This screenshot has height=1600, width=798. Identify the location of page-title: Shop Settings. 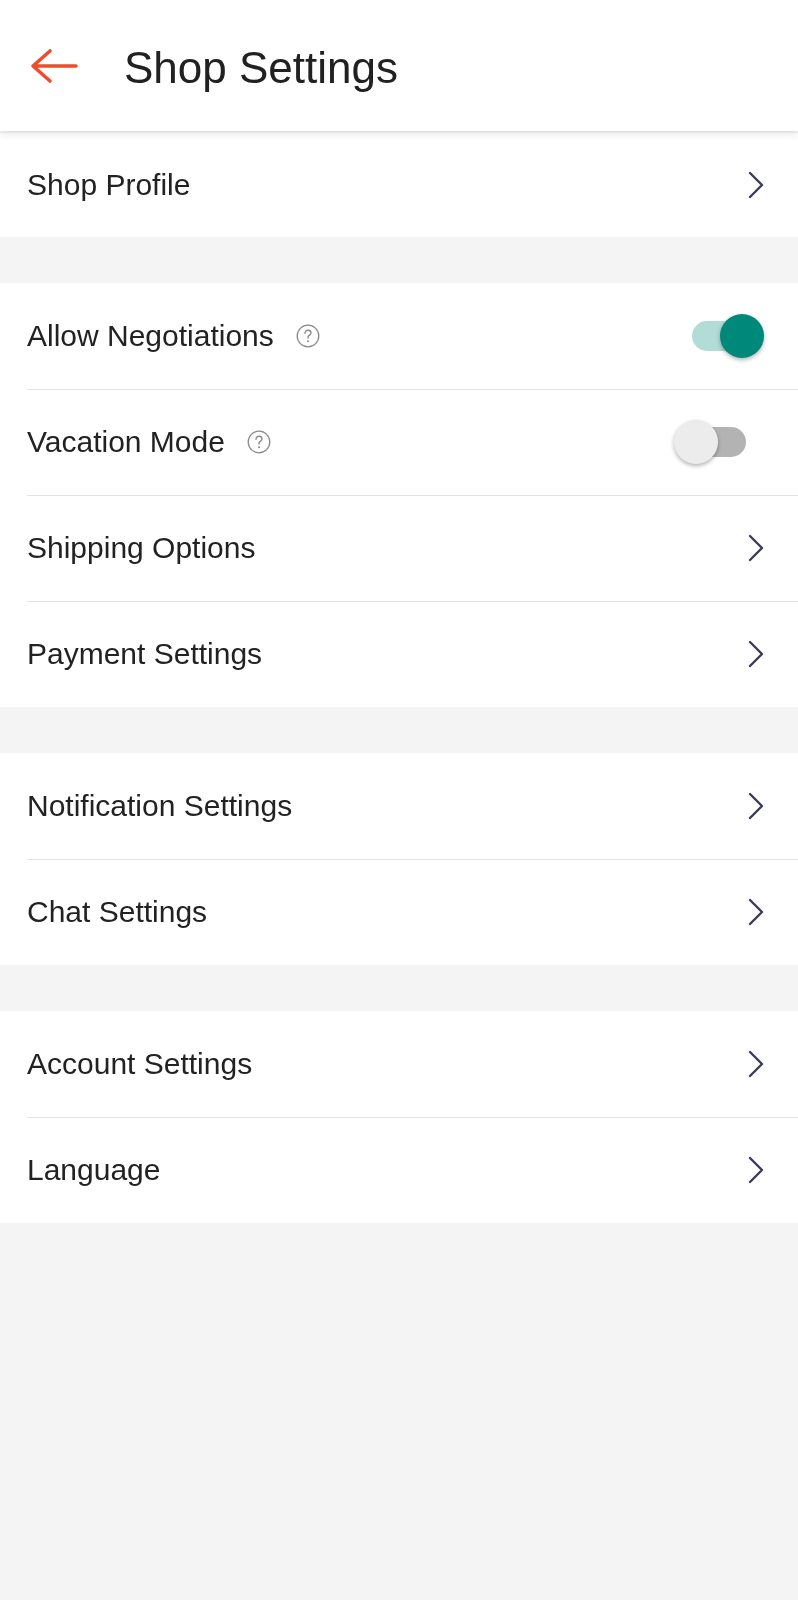
(261, 67).